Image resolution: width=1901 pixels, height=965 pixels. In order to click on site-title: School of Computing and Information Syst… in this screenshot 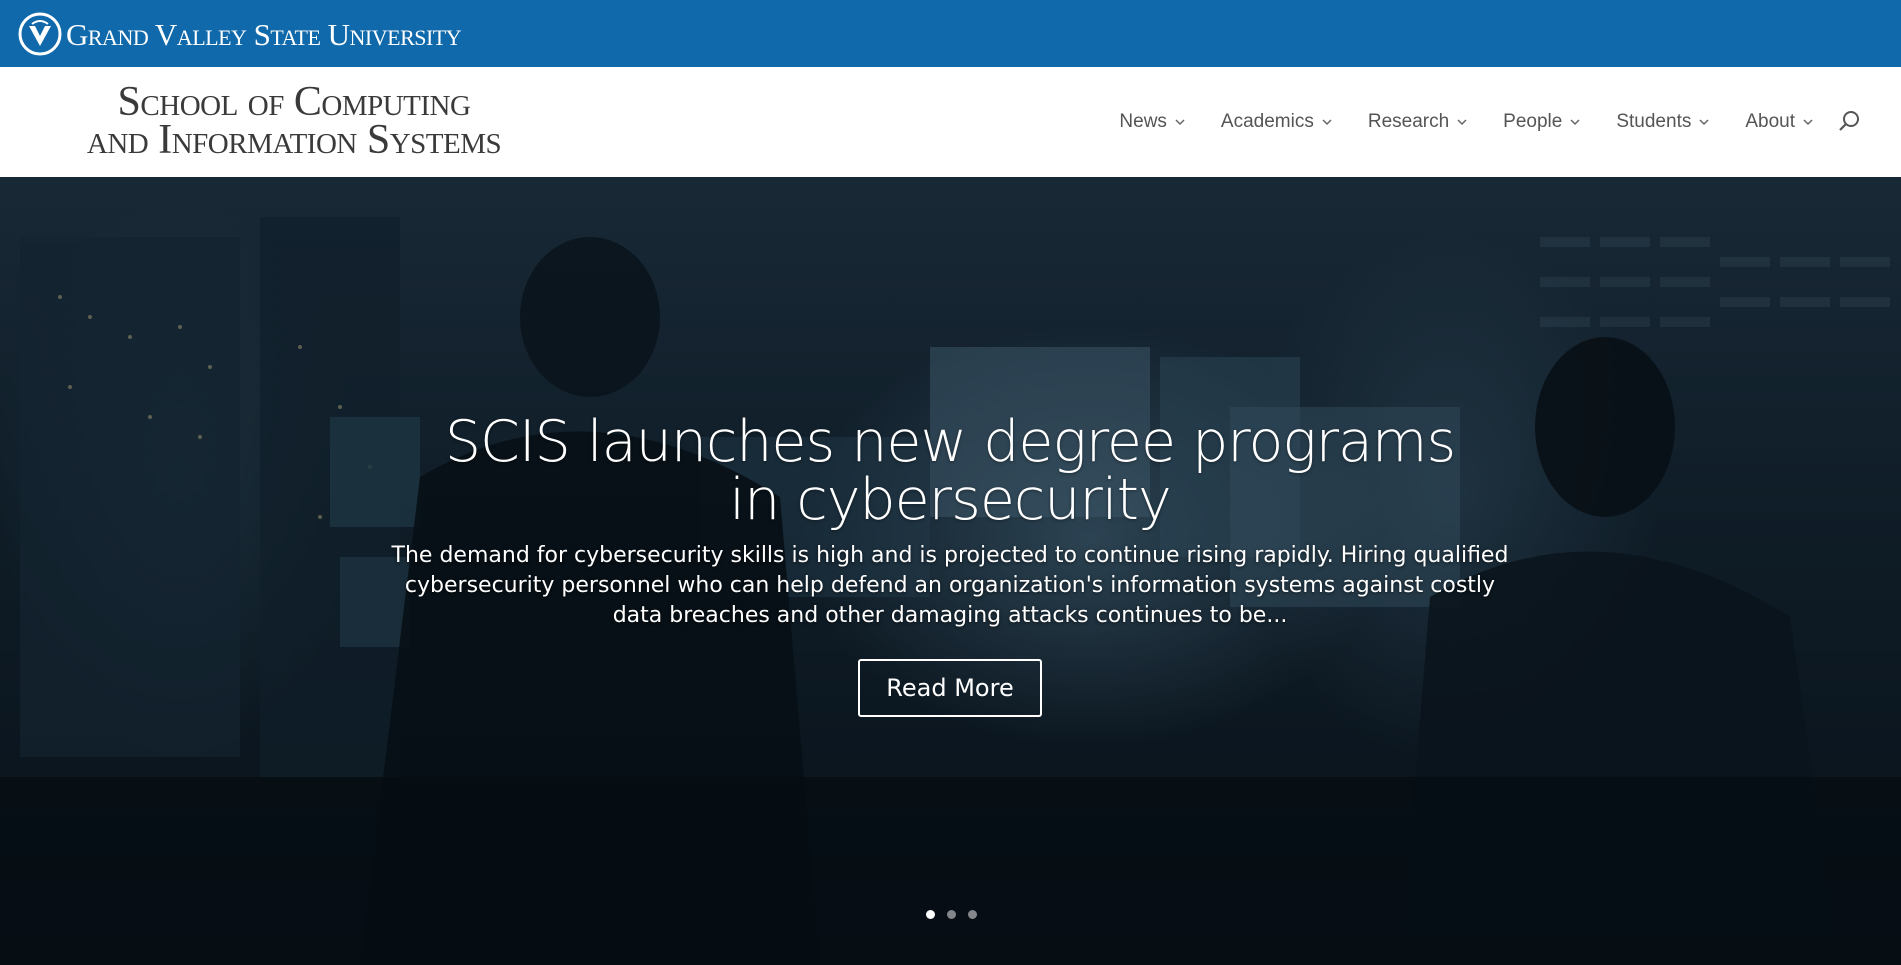, I will do `click(294, 121)`.